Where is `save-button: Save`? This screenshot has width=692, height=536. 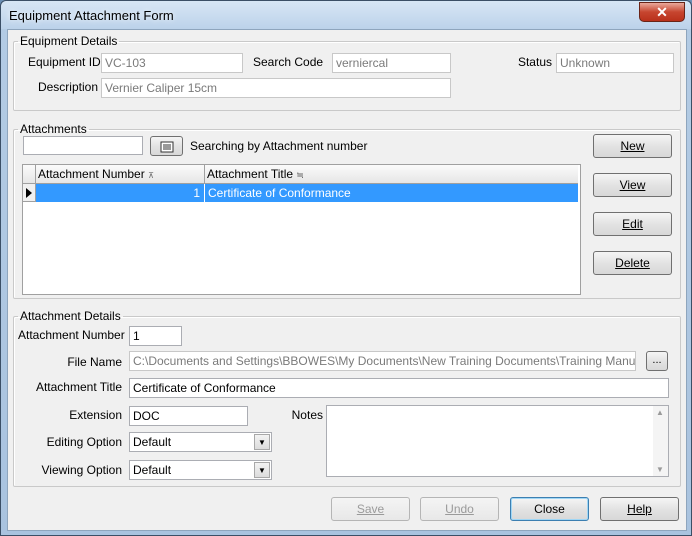 save-button: Save is located at coordinates (370, 509).